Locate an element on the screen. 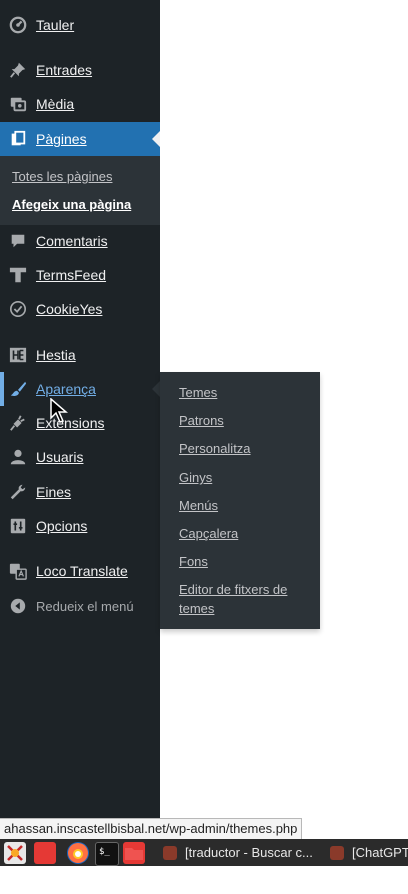  settings-icon is located at coordinates (18, 526).